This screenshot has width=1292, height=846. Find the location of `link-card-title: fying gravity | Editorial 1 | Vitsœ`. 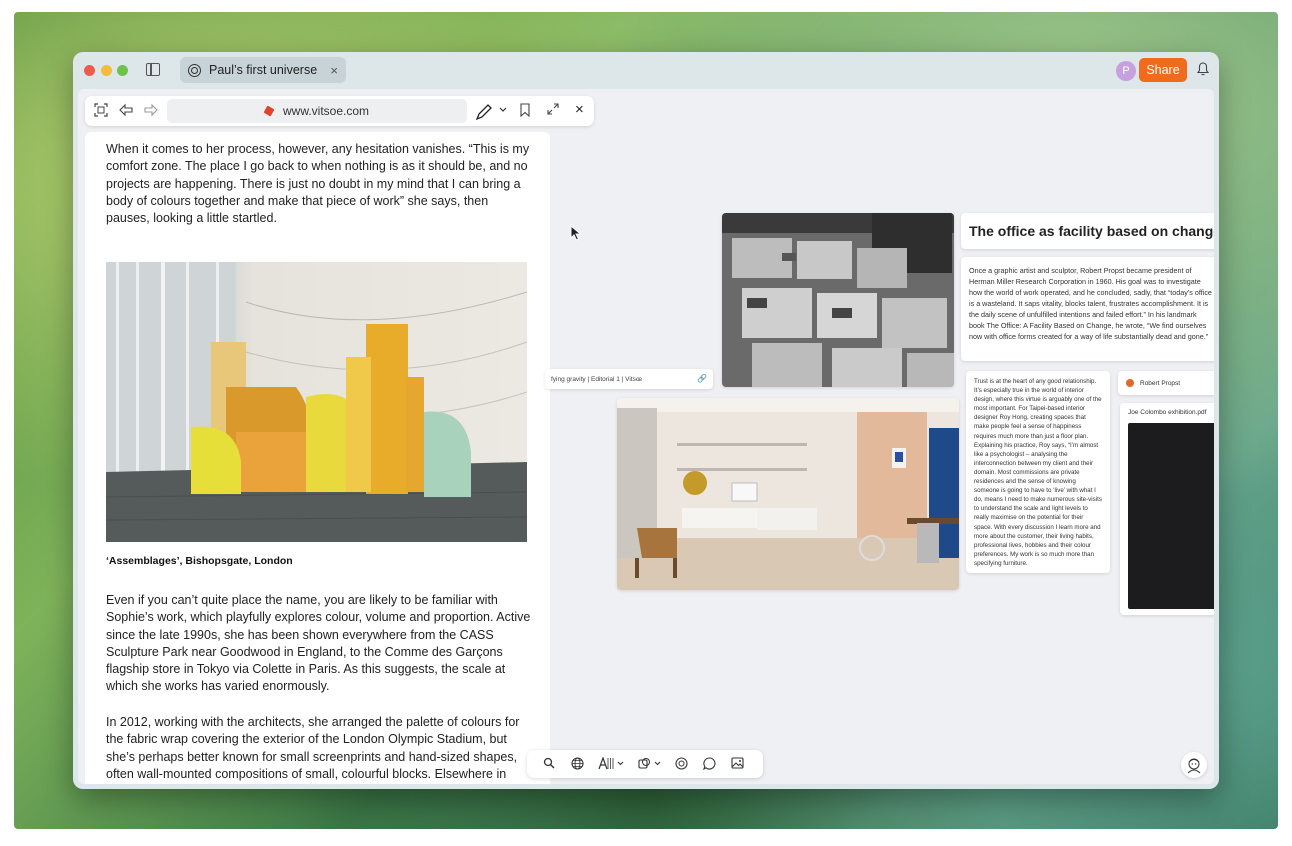

link-card-title: fying gravity | Editorial 1 | Vitsœ is located at coordinates (597, 379).